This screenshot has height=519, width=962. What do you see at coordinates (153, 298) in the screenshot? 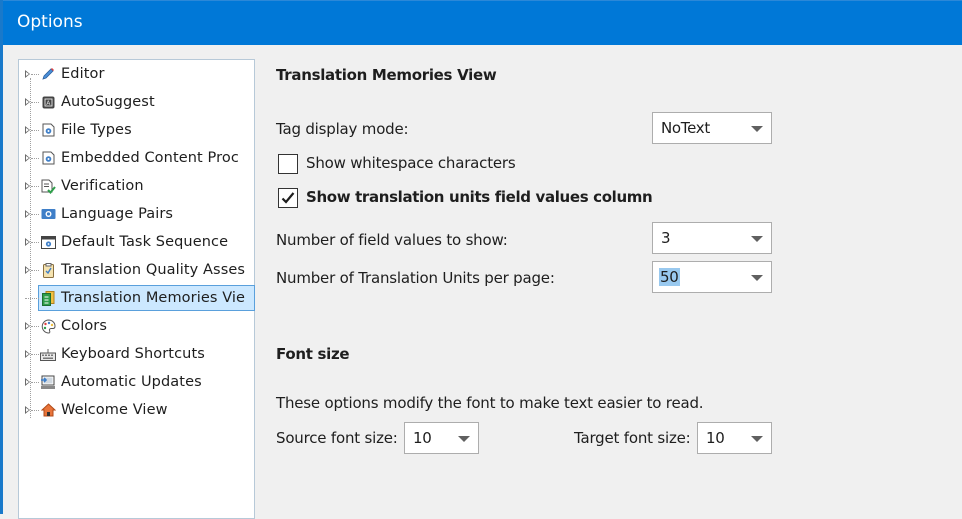
I see `tree-item-label: Translation Memories Vie` at bounding box center [153, 298].